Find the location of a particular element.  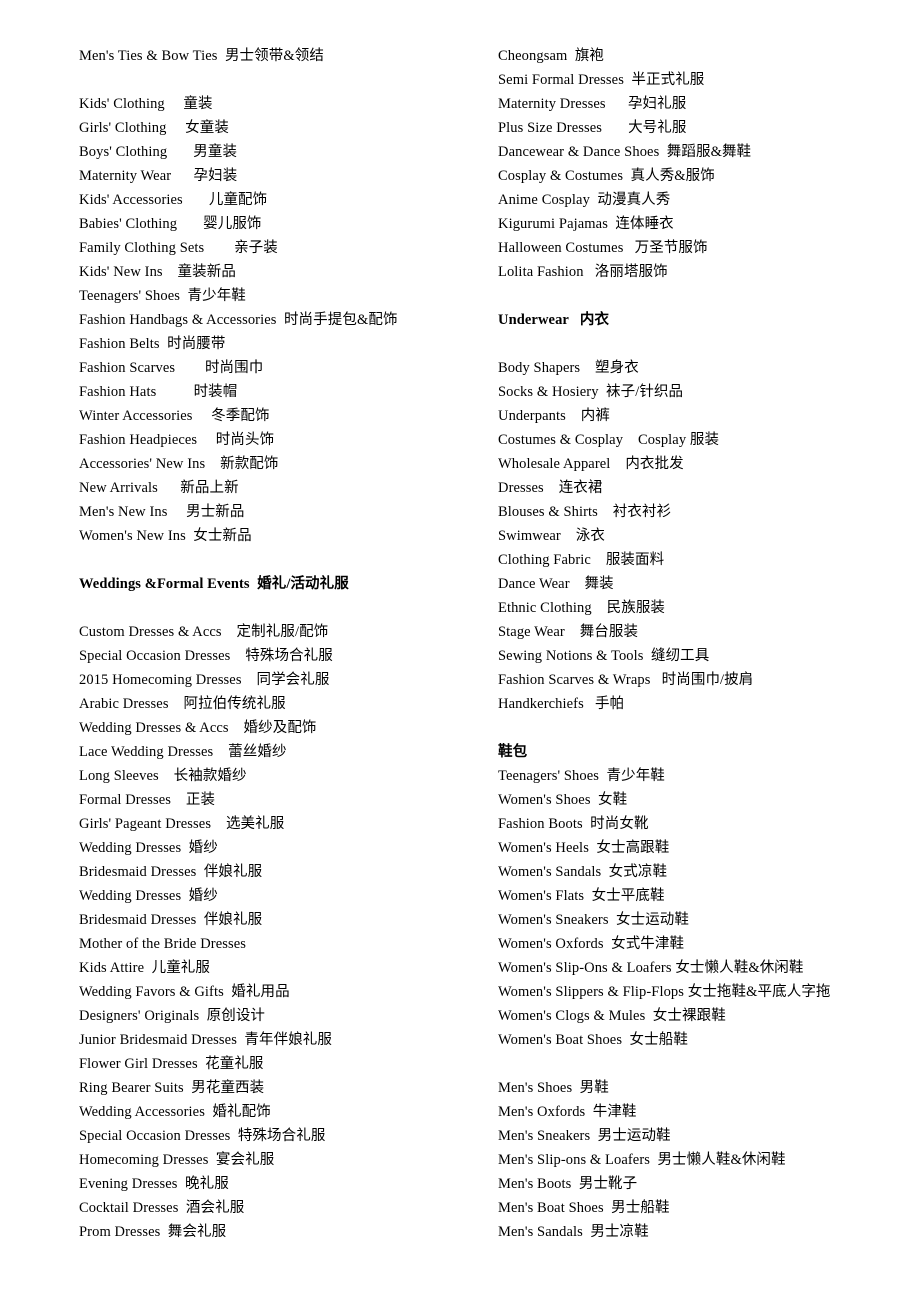

category-entry: Anime Cosplay 动漫真人秀 is located at coordinates (703, 200).